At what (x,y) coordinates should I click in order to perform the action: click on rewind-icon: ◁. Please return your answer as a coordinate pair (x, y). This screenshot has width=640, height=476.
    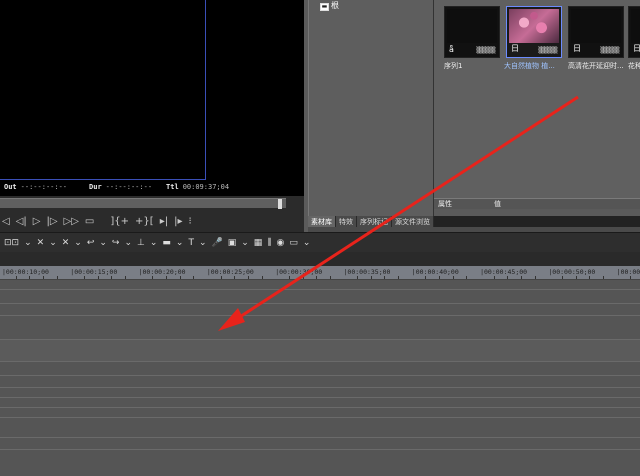
    Looking at the image, I should click on (6, 221).